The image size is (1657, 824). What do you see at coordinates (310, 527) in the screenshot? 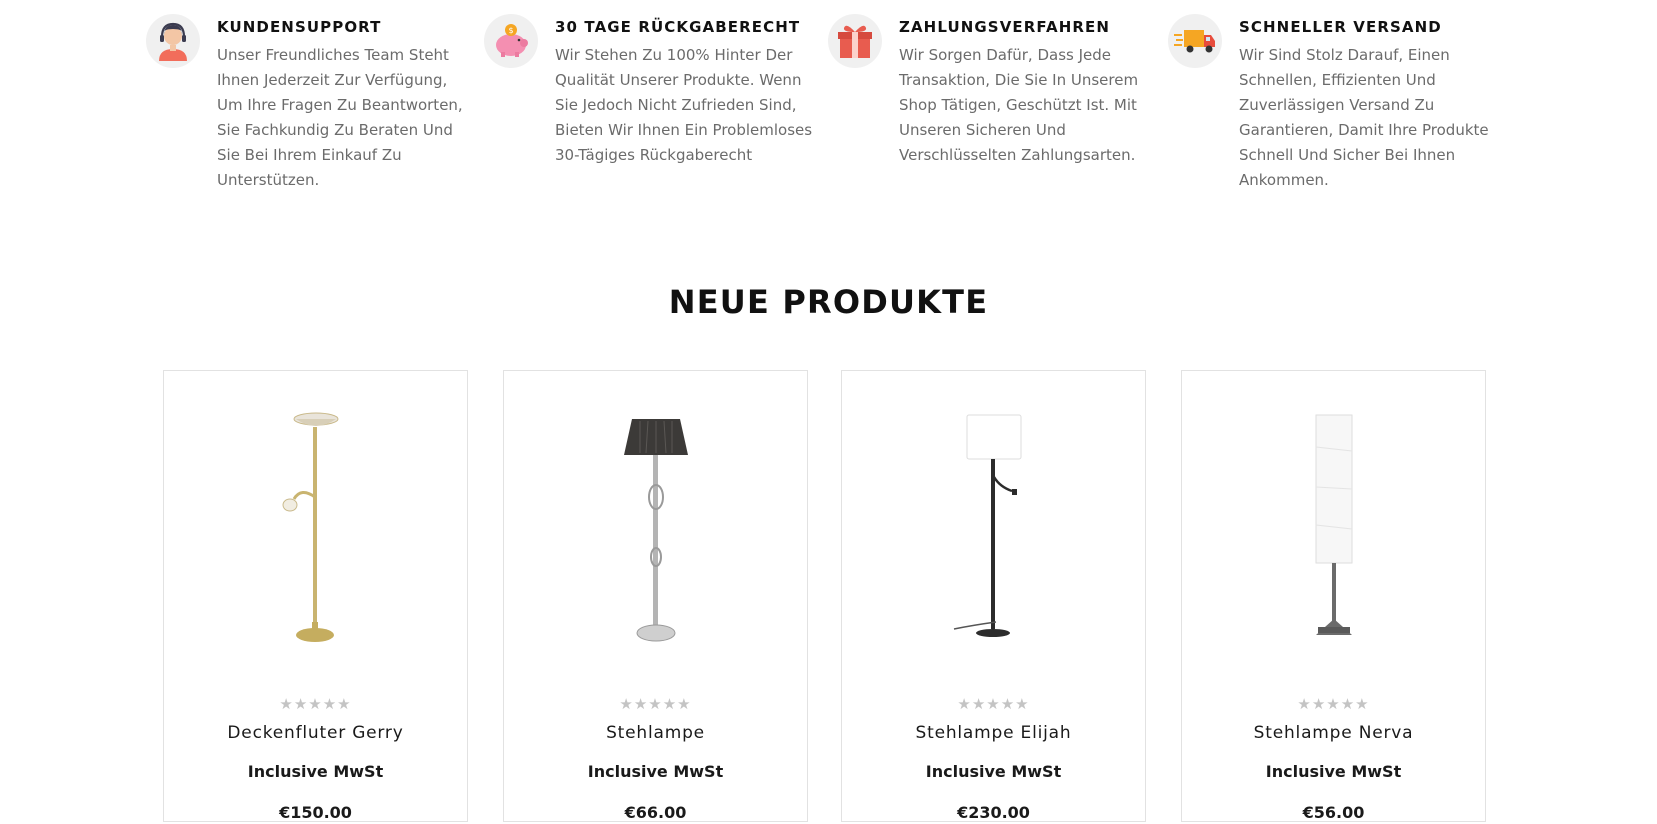
I see `torchiere-floor-lamp-icon` at bounding box center [310, 527].